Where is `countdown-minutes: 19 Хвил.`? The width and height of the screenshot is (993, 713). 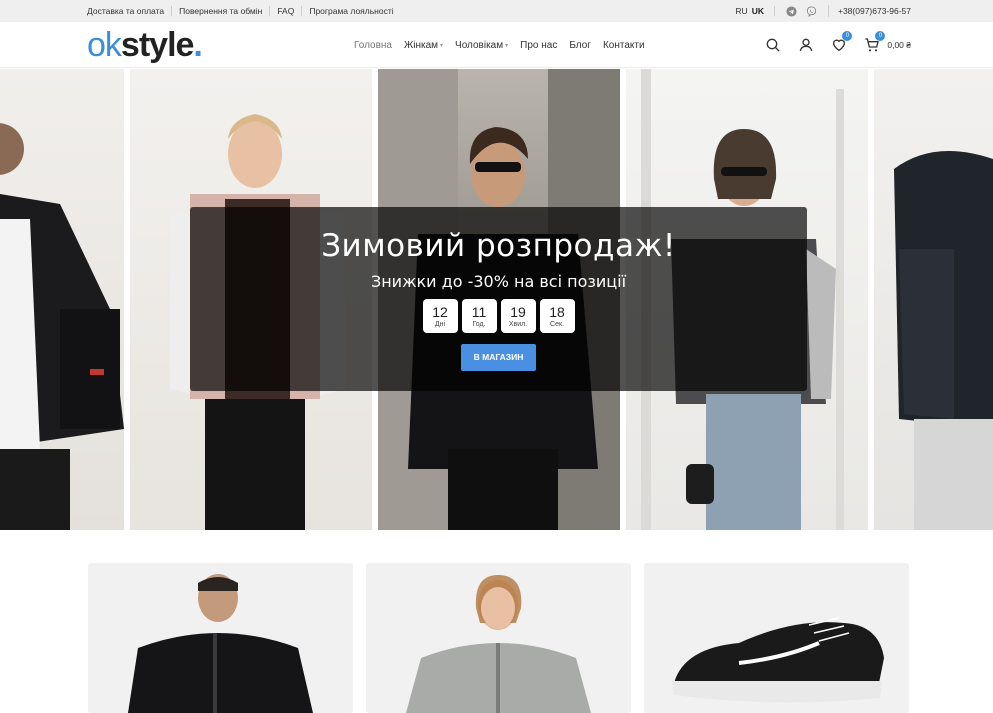
countdown-minutes: 19 Хвил. is located at coordinates (518, 316).